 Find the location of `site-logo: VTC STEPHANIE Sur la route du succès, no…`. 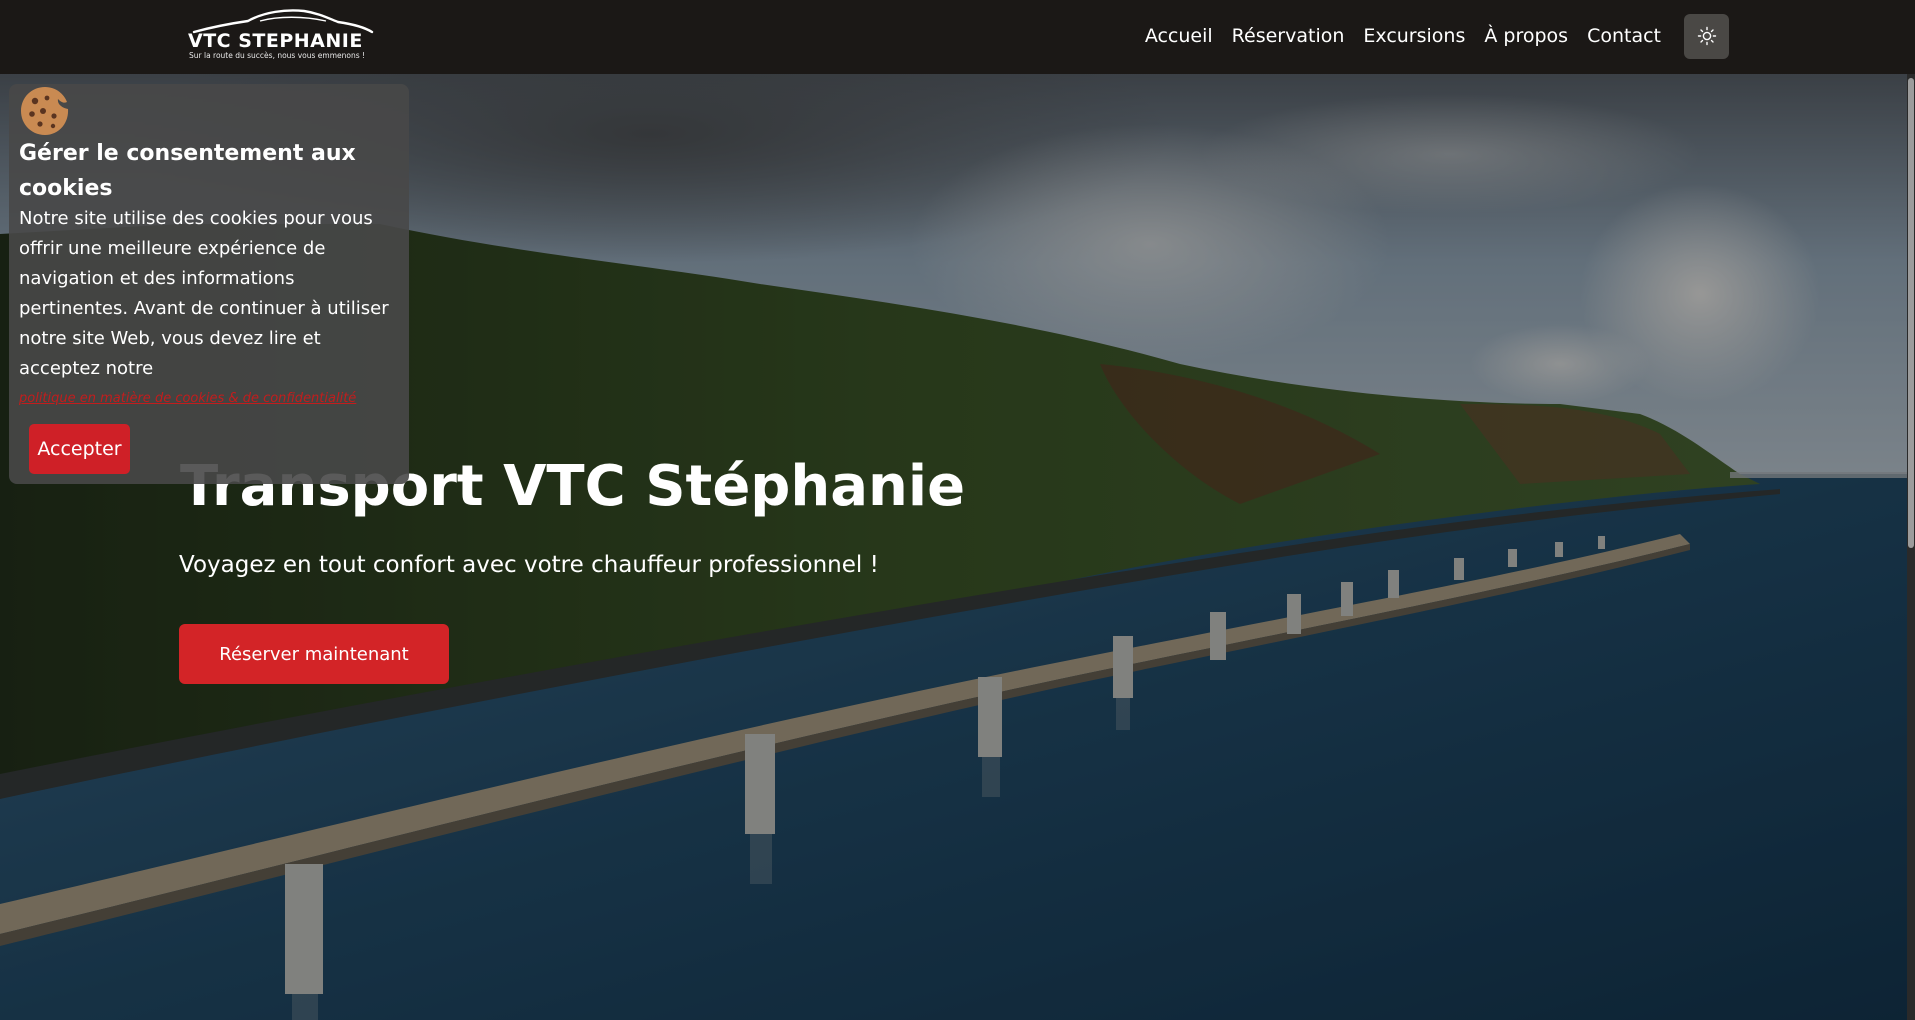

site-logo: VTC STEPHANIE Sur la route du succès, no… is located at coordinates (281, 36).